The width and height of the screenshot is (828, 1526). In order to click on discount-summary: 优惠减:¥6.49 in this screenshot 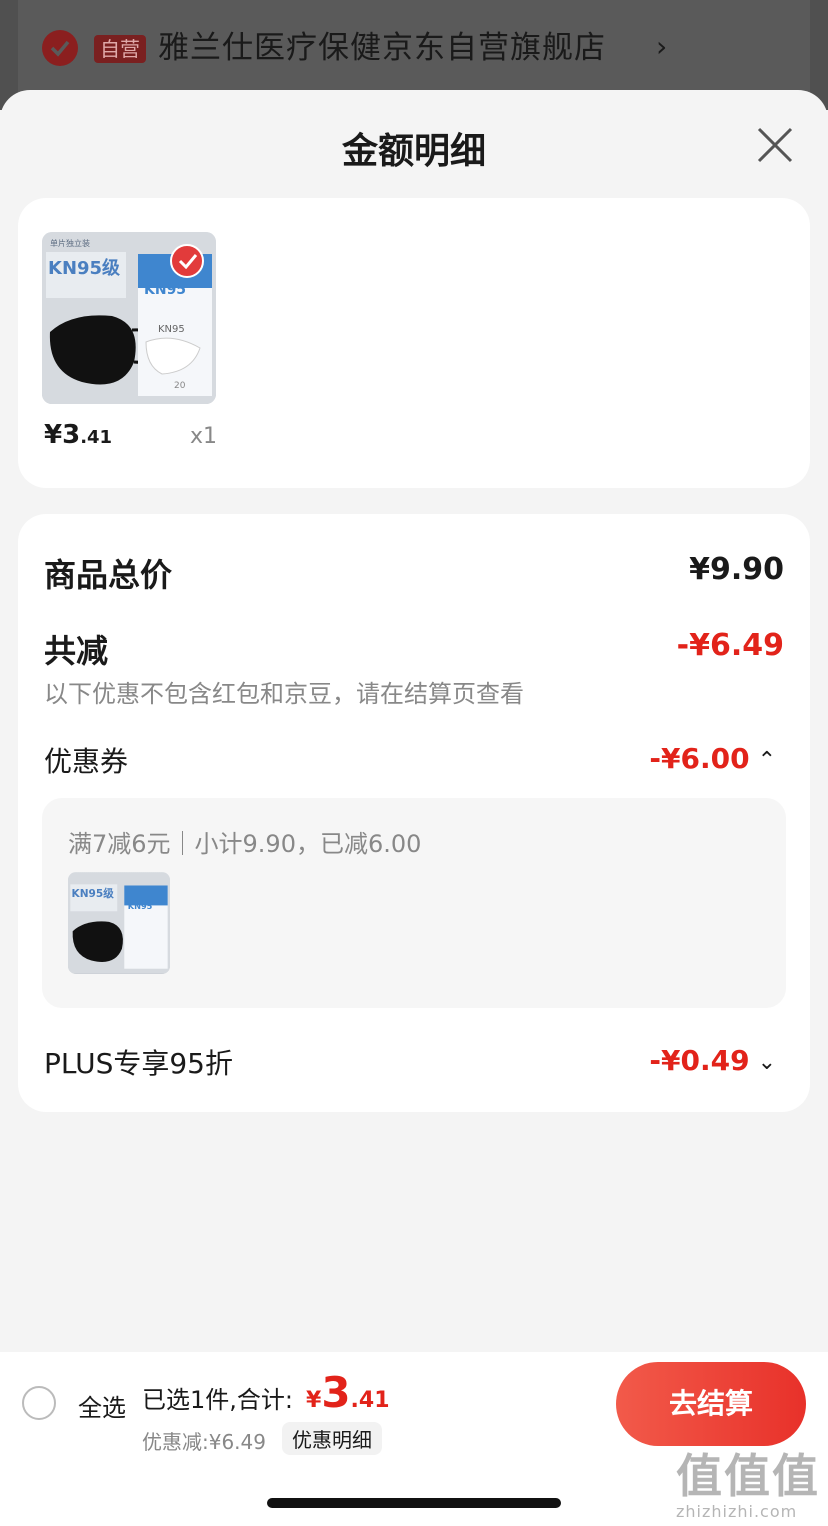, I will do `click(204, 1442)`.